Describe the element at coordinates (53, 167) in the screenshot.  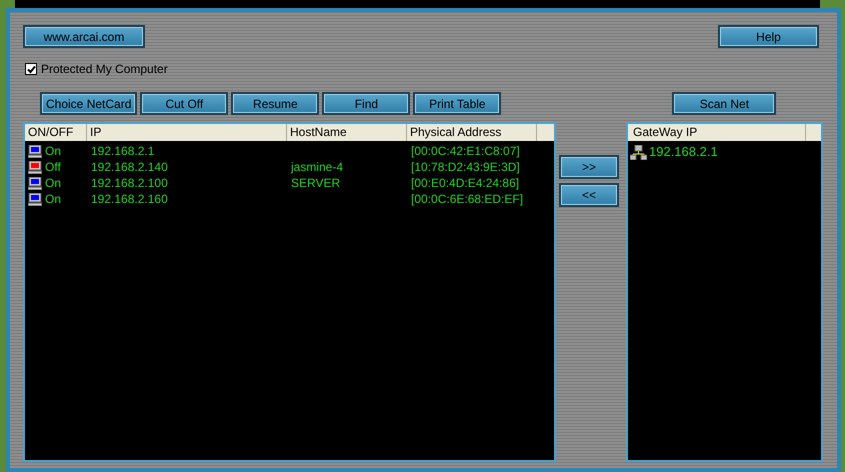
I see `table-cell-text: Off` at that location.